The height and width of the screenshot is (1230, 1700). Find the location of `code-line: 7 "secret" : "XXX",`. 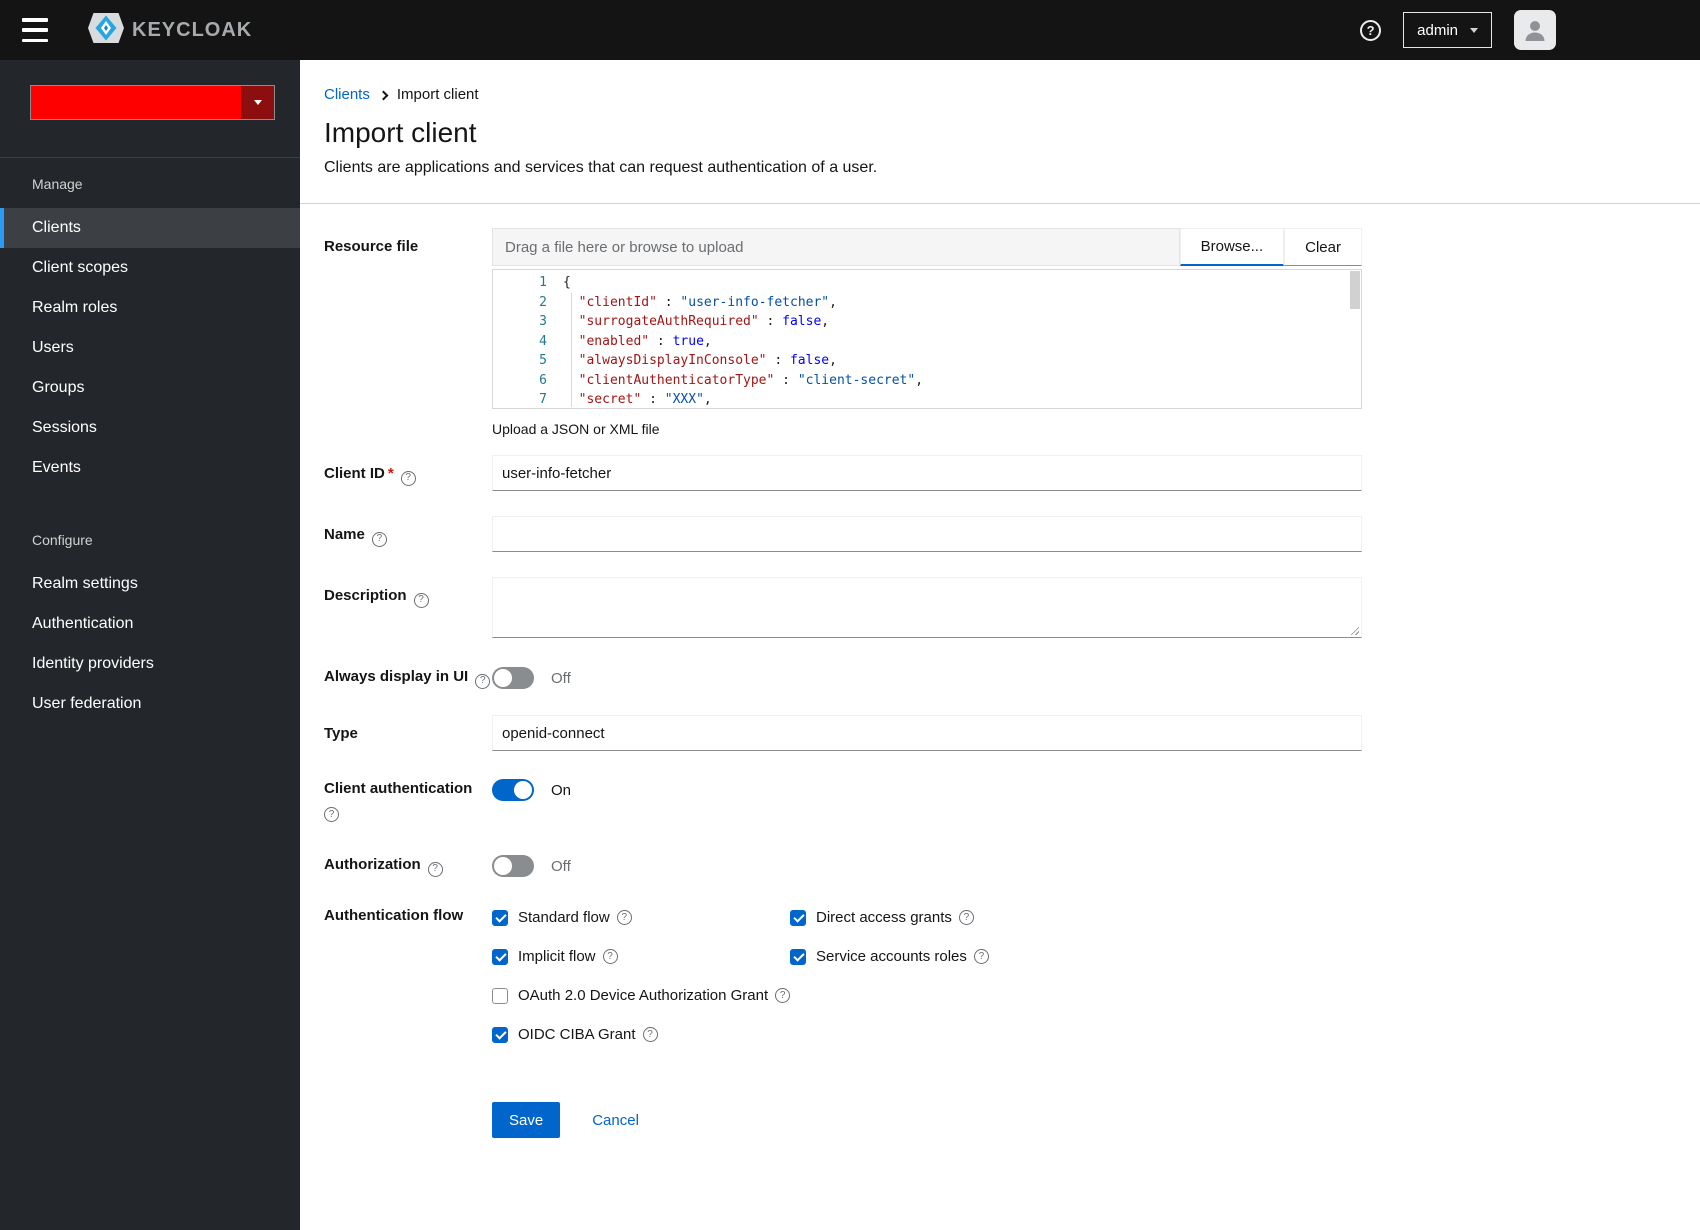

code-line: 7 "secret" : "XXX", is located at coordinates (927, 399).